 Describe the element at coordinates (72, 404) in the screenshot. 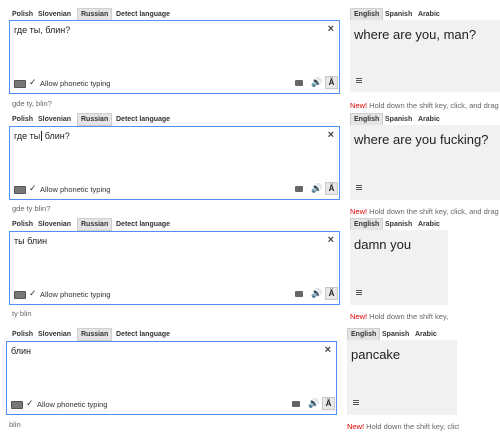

I see `phonetic-typing-label: Allow phonetic typing` at that location.